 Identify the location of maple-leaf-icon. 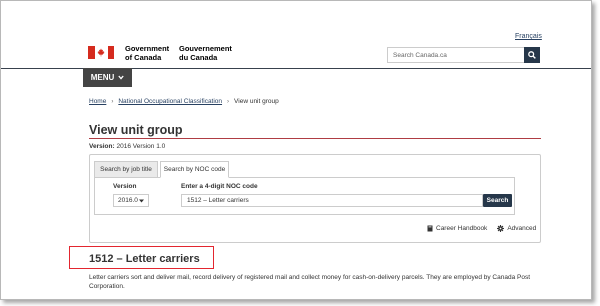
(101, 52).